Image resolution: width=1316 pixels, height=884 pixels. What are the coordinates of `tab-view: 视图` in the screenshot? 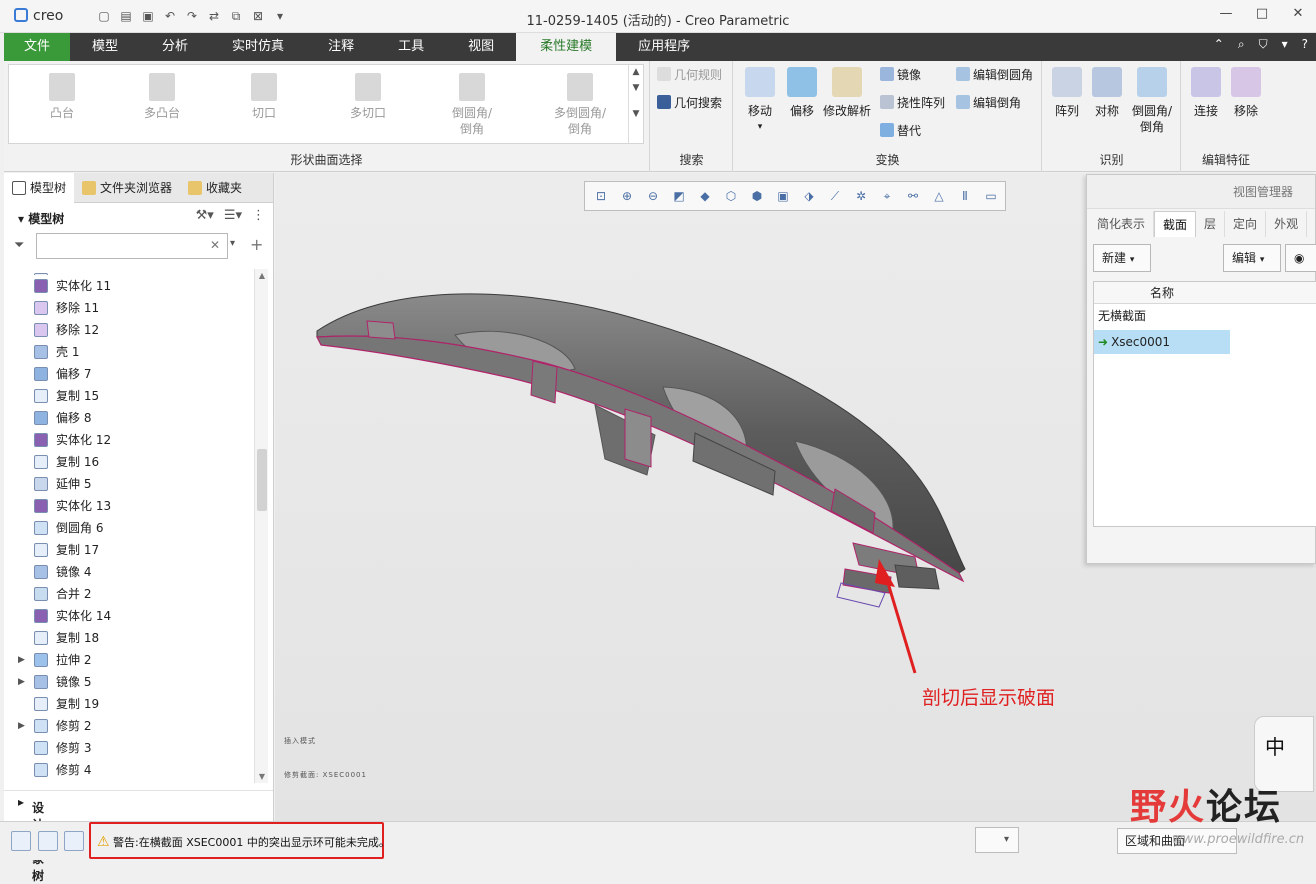 It's located at (481, 47).